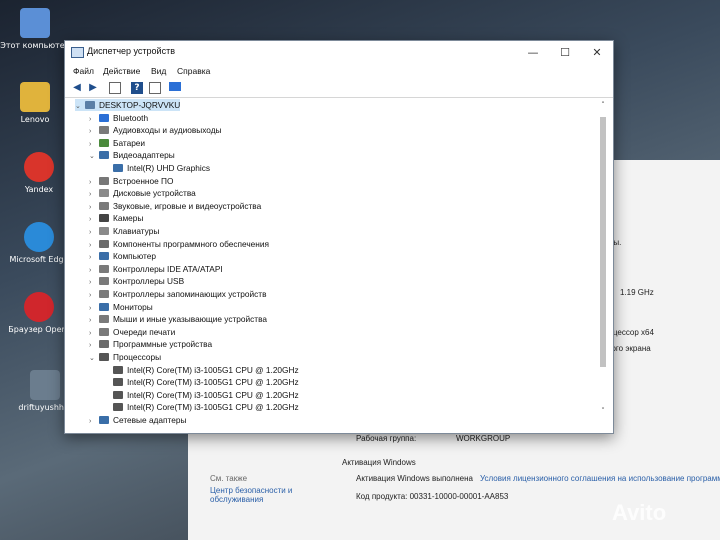 The height and width of the screenshot is (540, 720). Describe the element at coordinates (45, 385) in the screenshot. I see `game-shortcut-icon` at that location.